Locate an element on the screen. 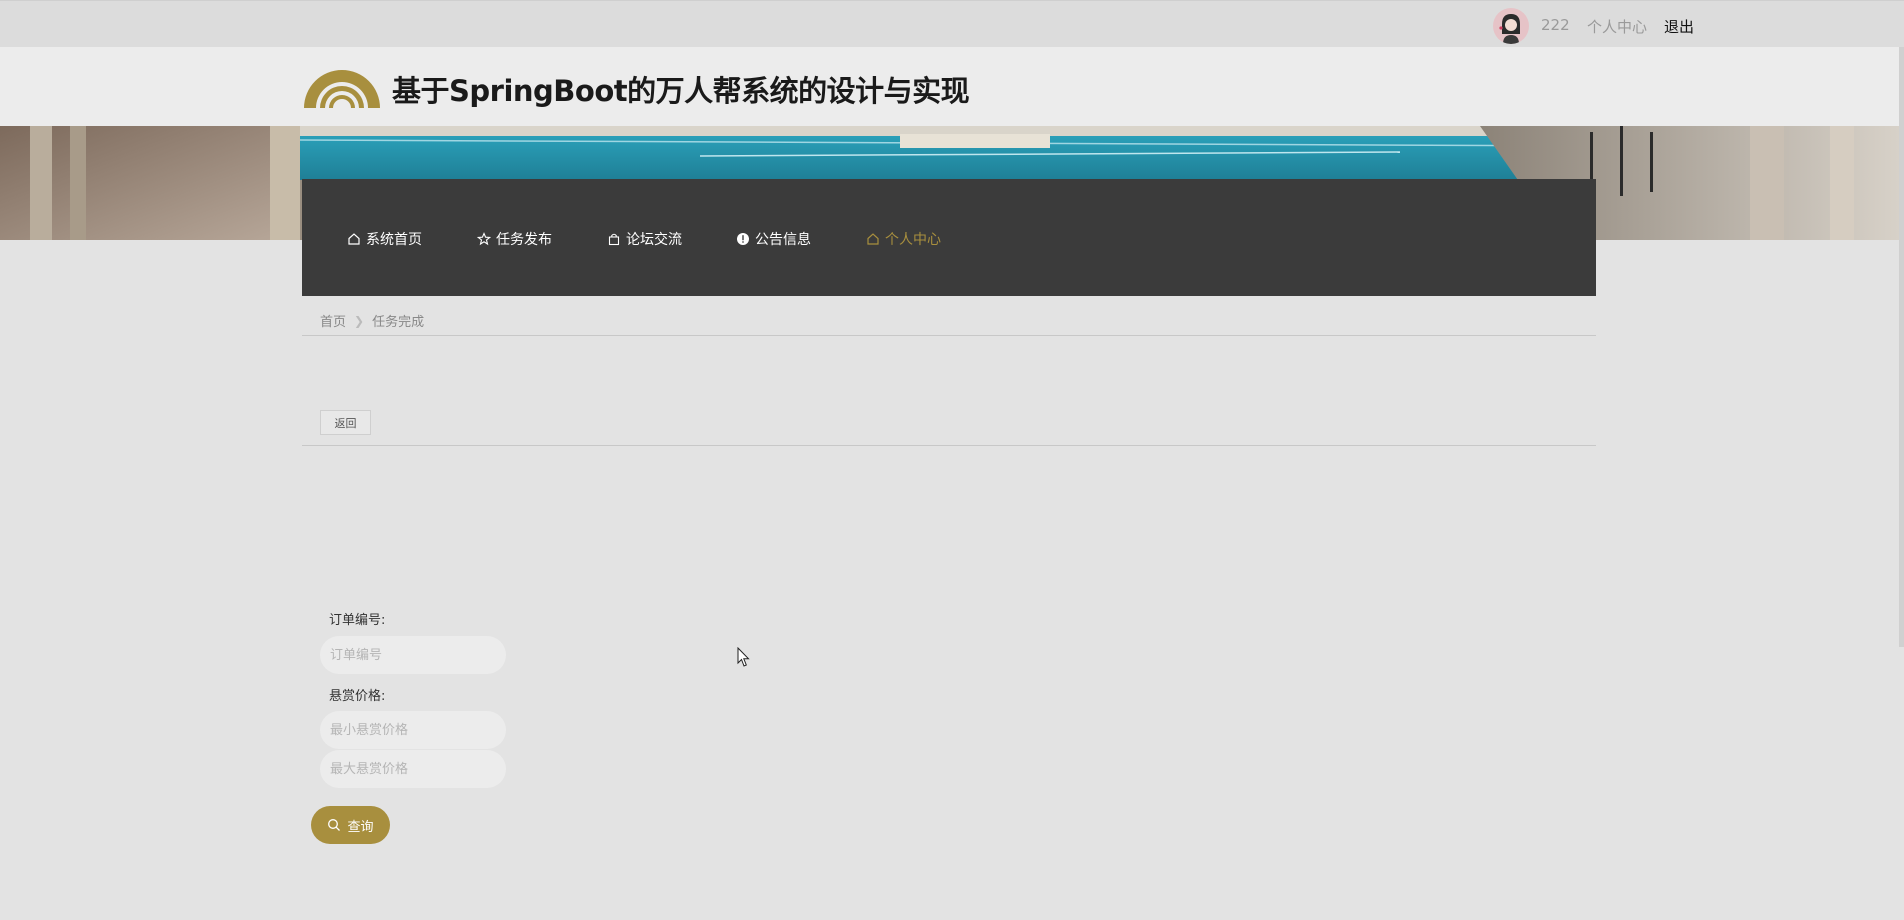 Image resolution: width=1904 pixels, height=920 pixels. nav-item-forum: 论坛交流 is located at coordinates (644, 239).